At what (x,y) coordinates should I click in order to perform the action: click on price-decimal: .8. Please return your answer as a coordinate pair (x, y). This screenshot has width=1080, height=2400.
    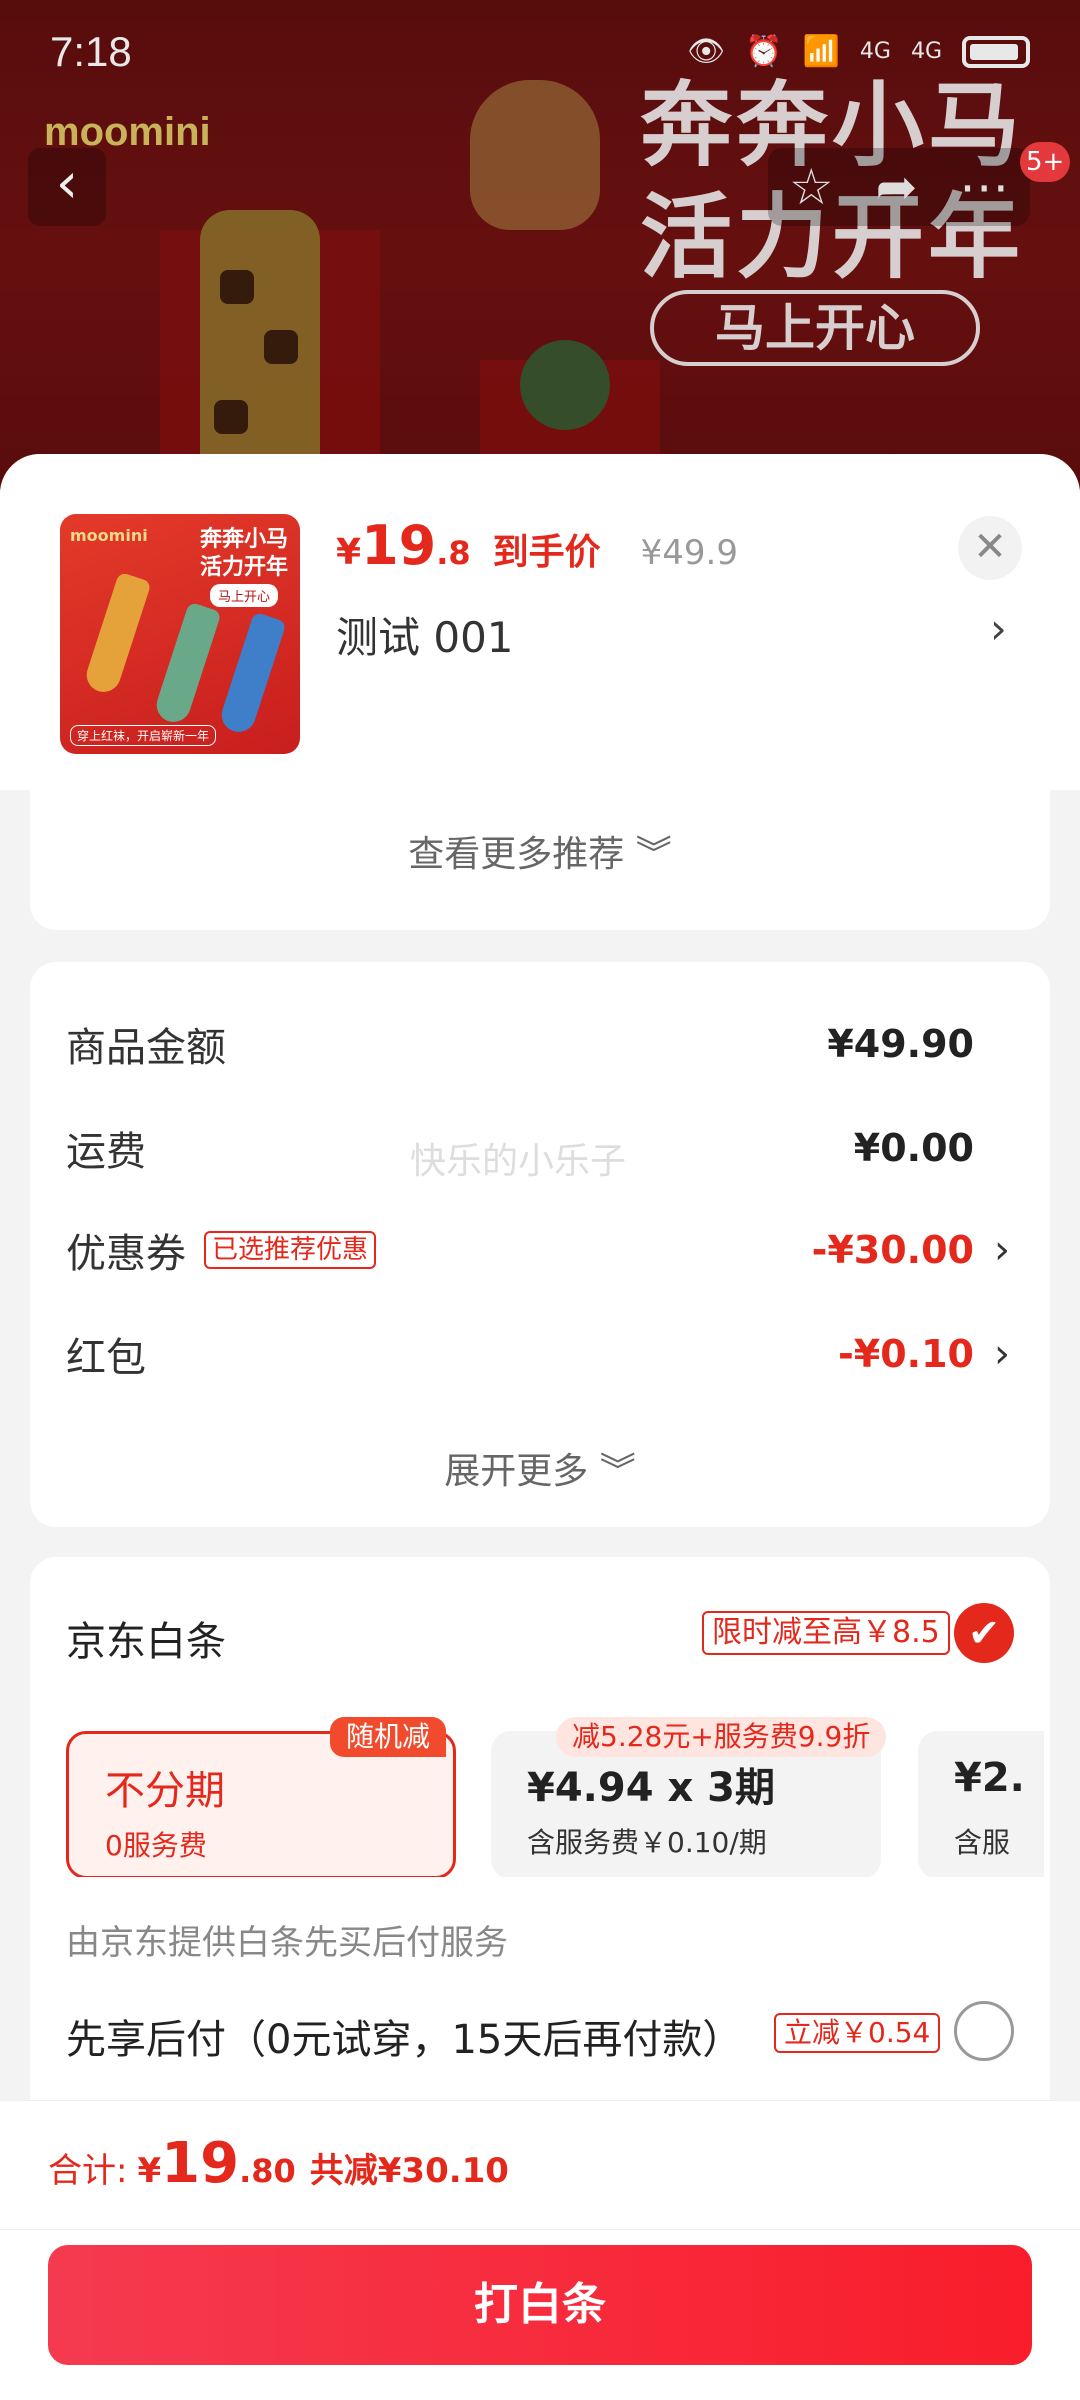
    Looking at the image, I should click on (453, 553).